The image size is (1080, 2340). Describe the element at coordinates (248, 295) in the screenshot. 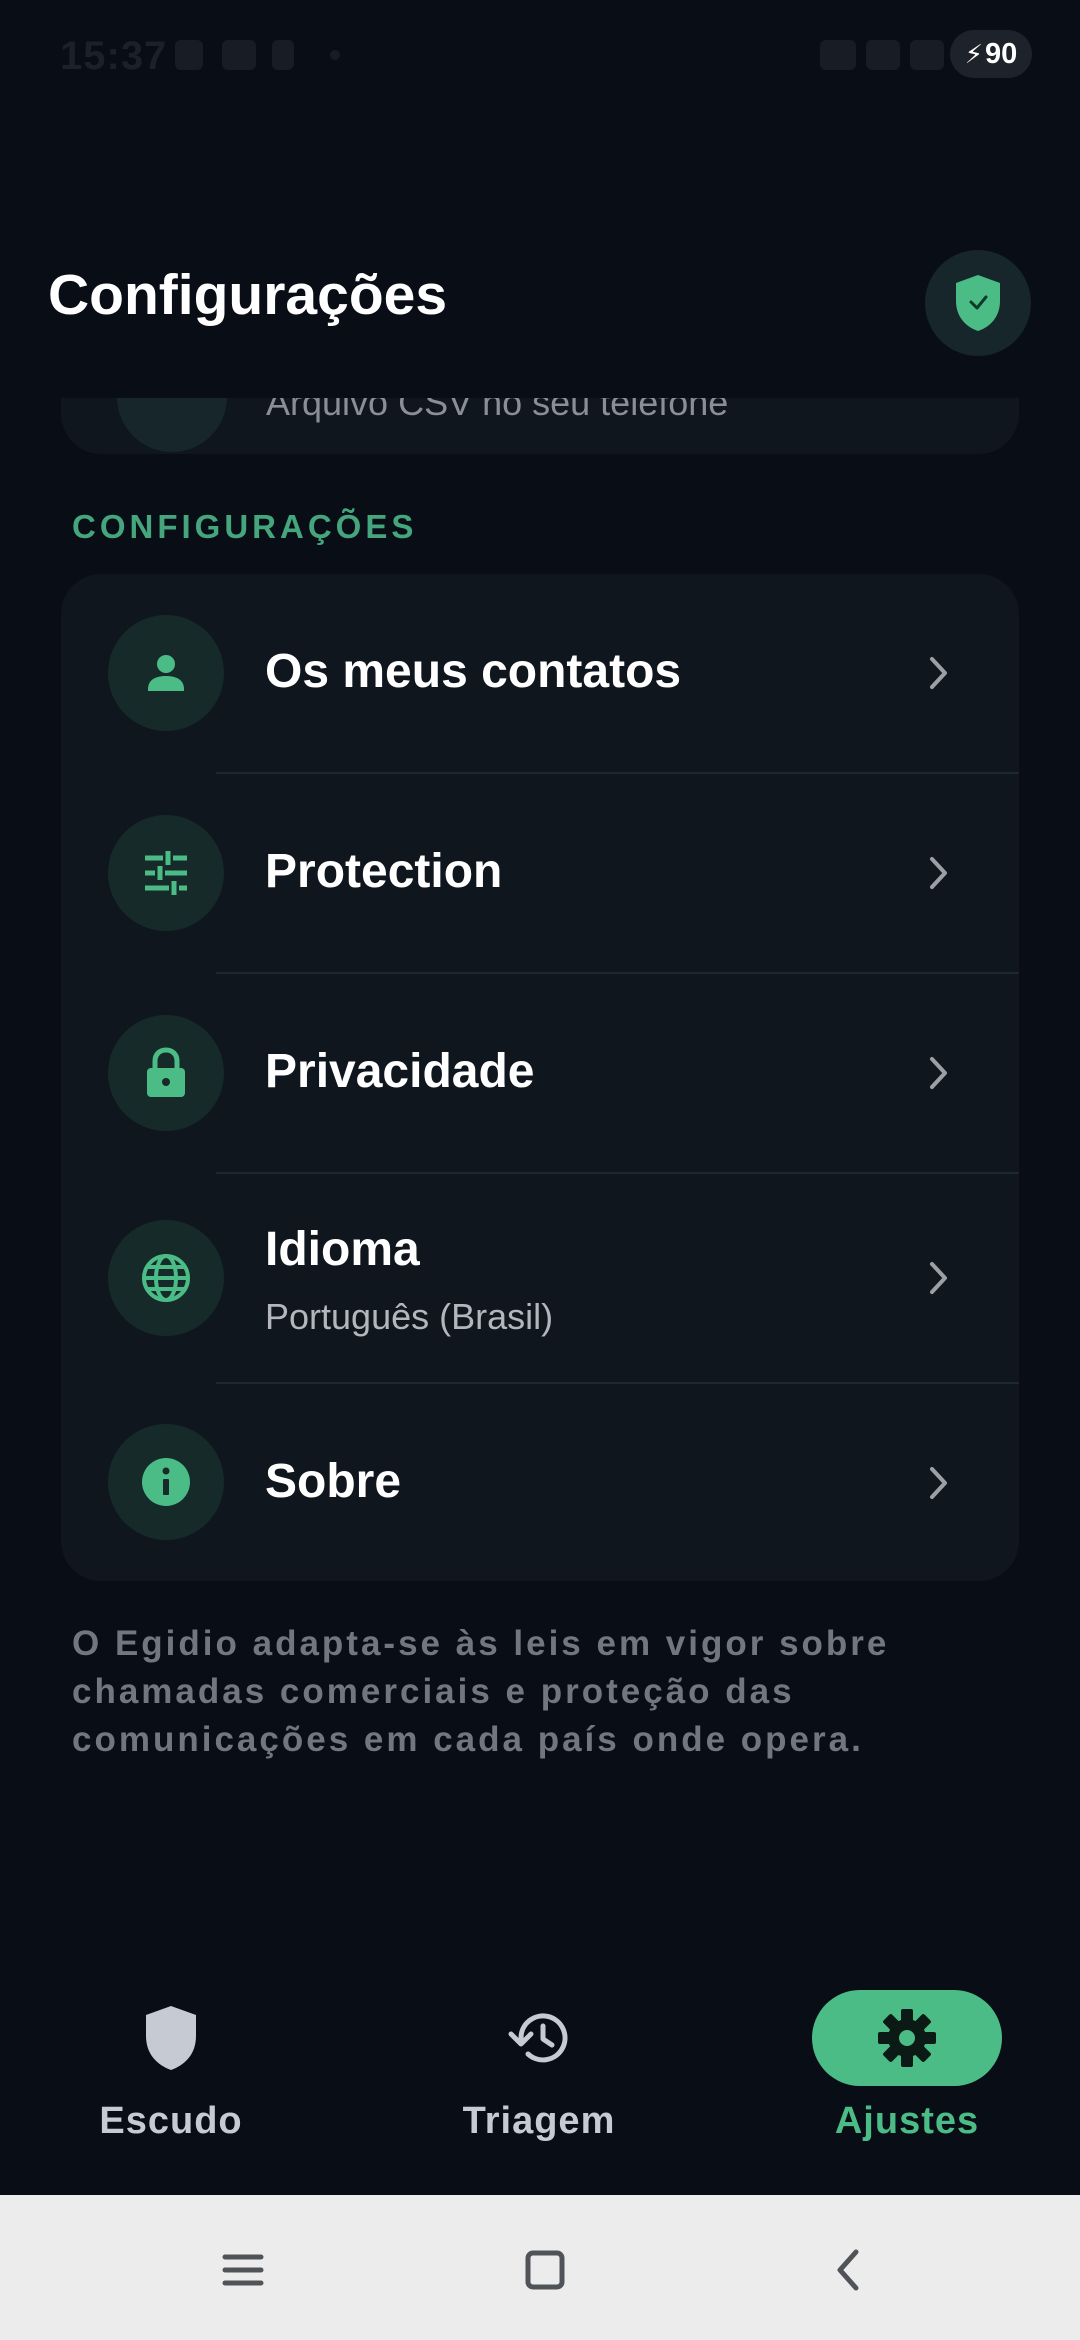

I see `page-title: Configurações` at that location.